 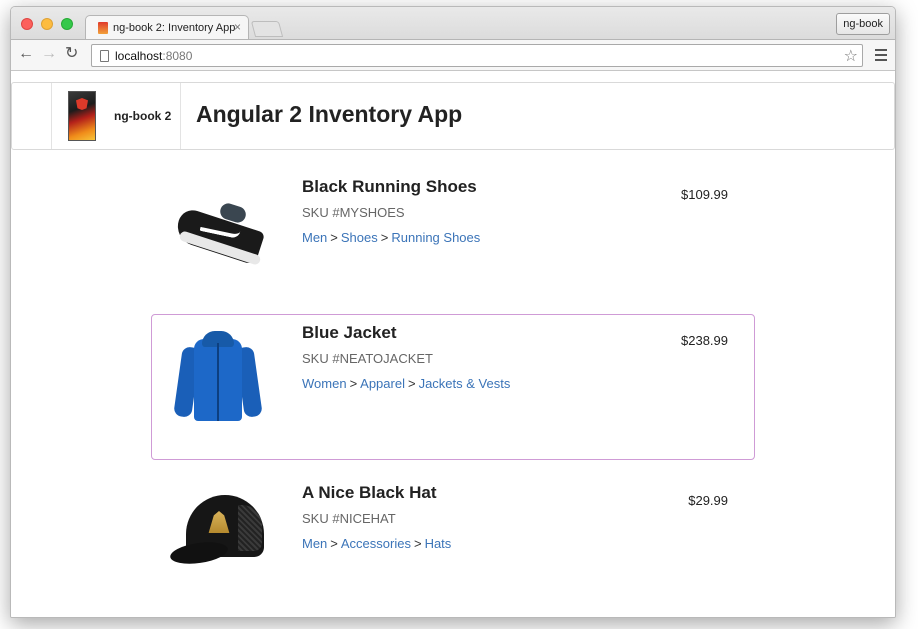 I want to click on product-price: $109.99, so click(x=704, y=194).